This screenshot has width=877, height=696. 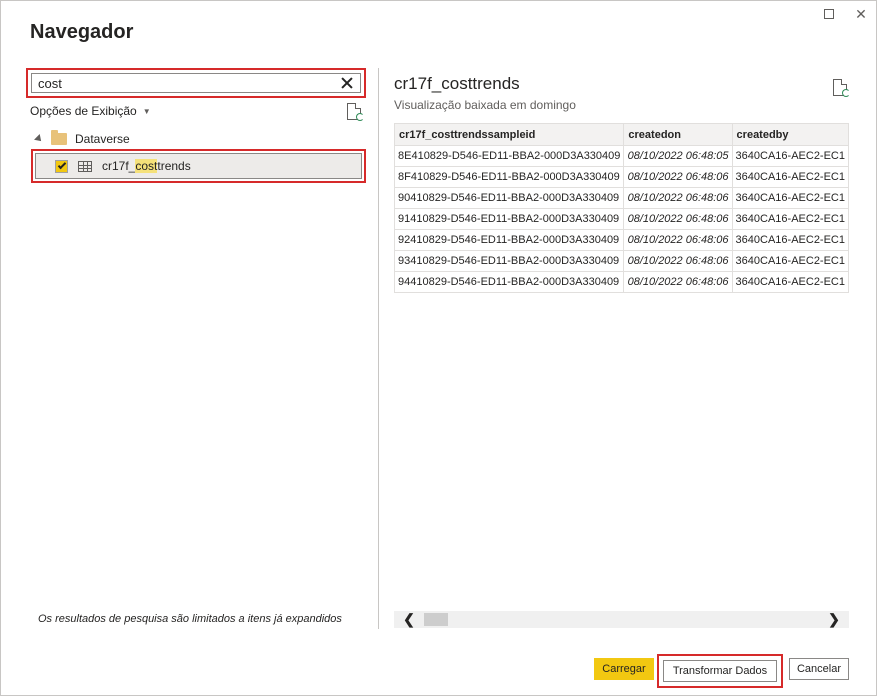 What do you see at coordinates (85, 166) in the screenshot?
I see `table-icon` at bounding box center [85, 166].